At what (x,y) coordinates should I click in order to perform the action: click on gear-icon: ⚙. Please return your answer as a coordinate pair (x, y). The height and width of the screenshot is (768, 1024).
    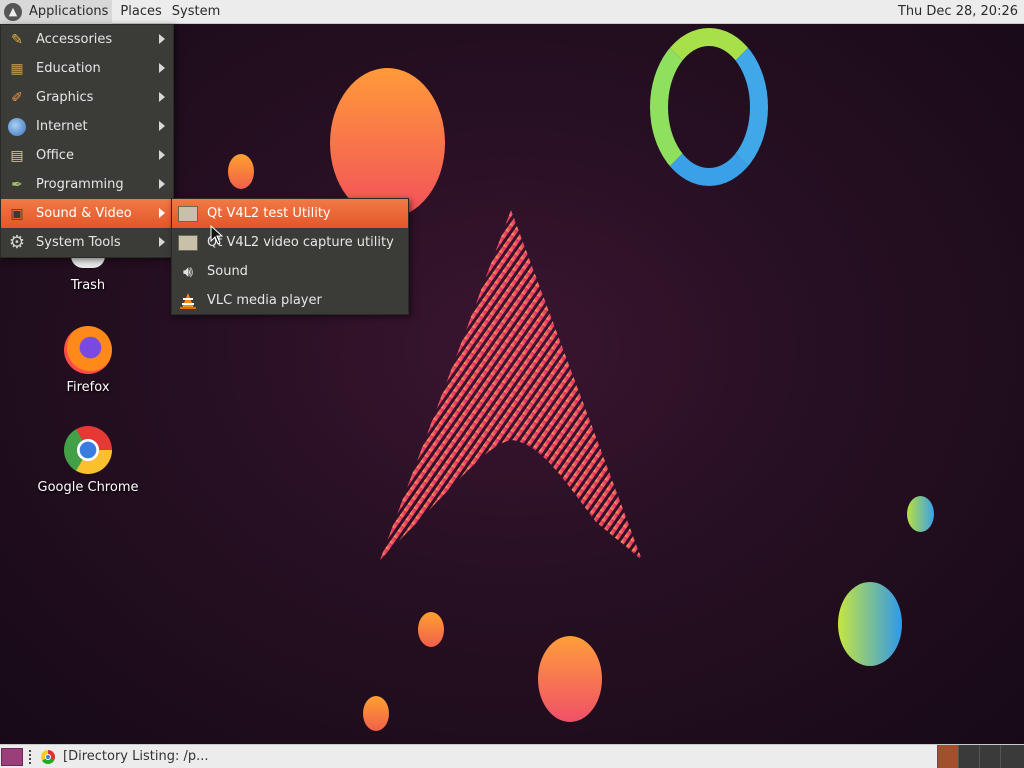
    Looking at the image, I should click on (17, 242).